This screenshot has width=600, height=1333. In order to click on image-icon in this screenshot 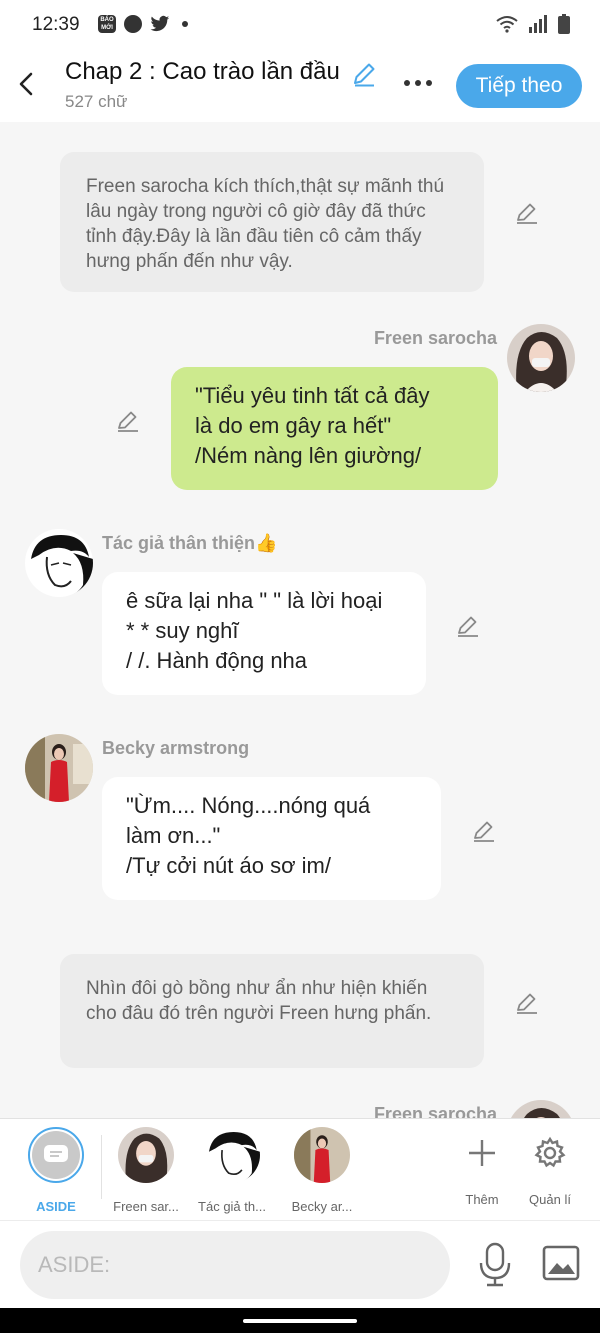, I will do `click(561, 1263)`.